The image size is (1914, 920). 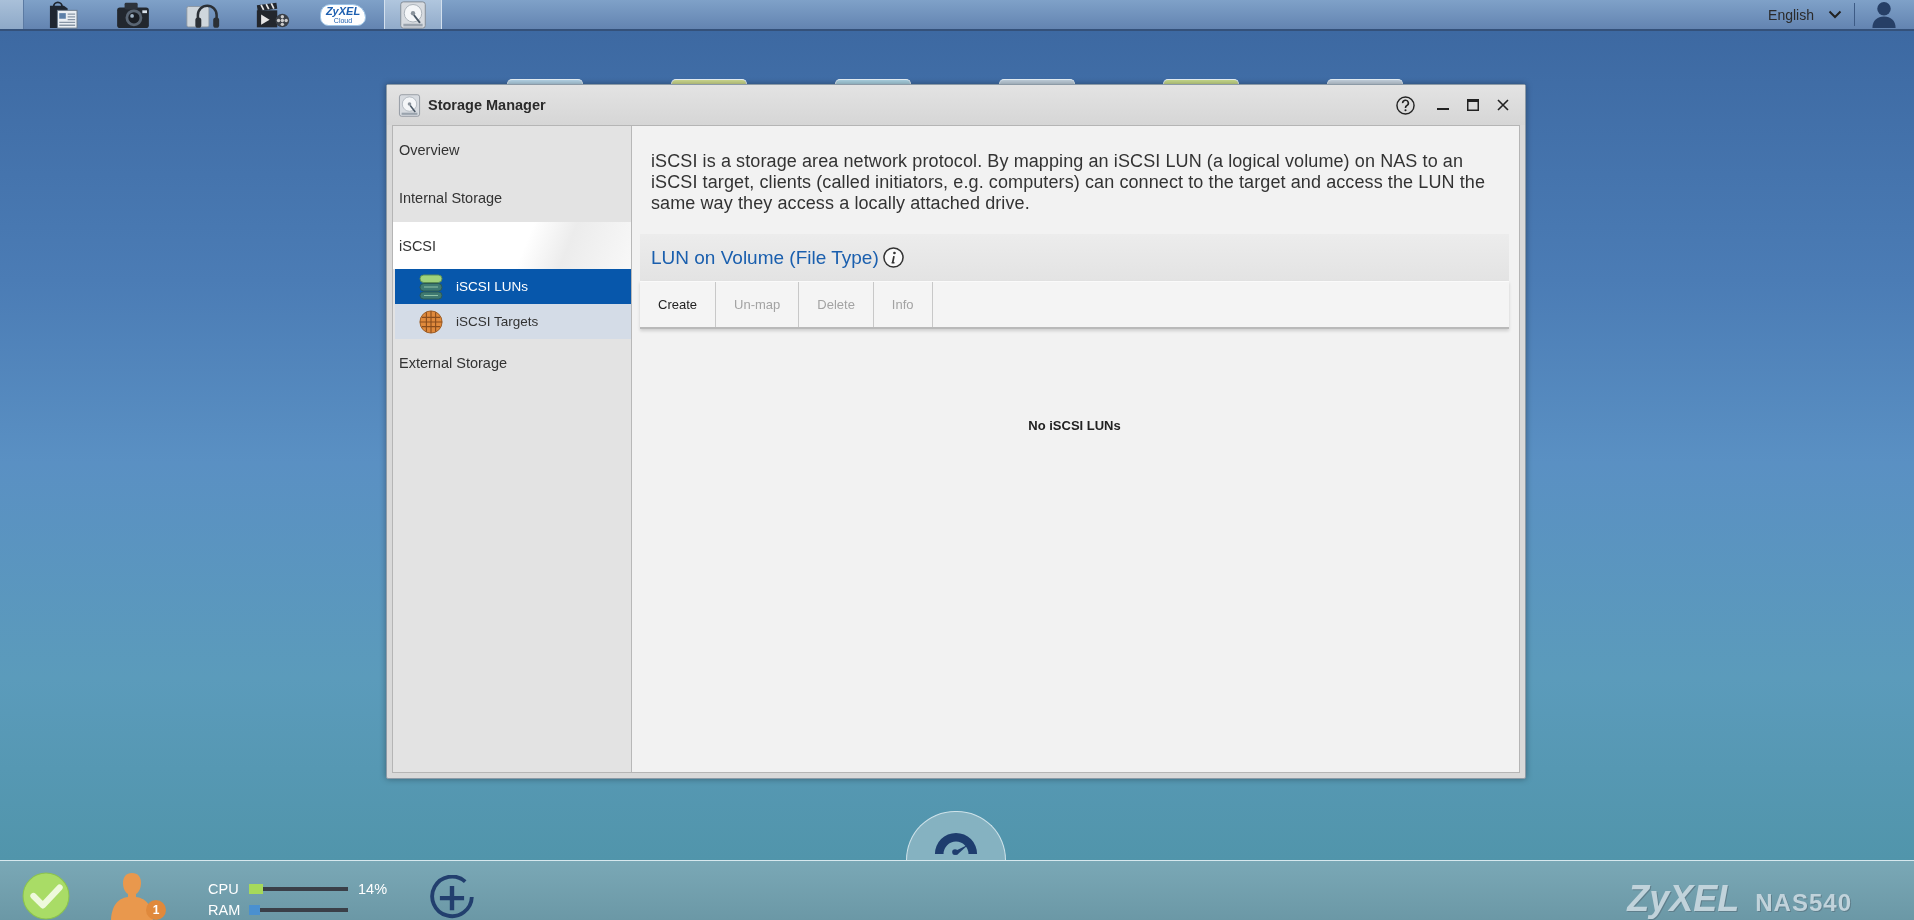 I want to click on gauge-icon, so click(x=956, y=842).